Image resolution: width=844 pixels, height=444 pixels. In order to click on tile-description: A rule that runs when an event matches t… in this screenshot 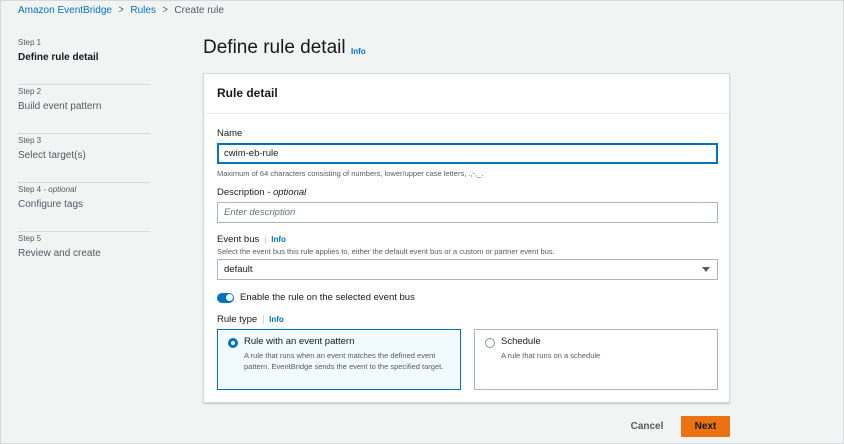, I will do `click(344, 361)`.